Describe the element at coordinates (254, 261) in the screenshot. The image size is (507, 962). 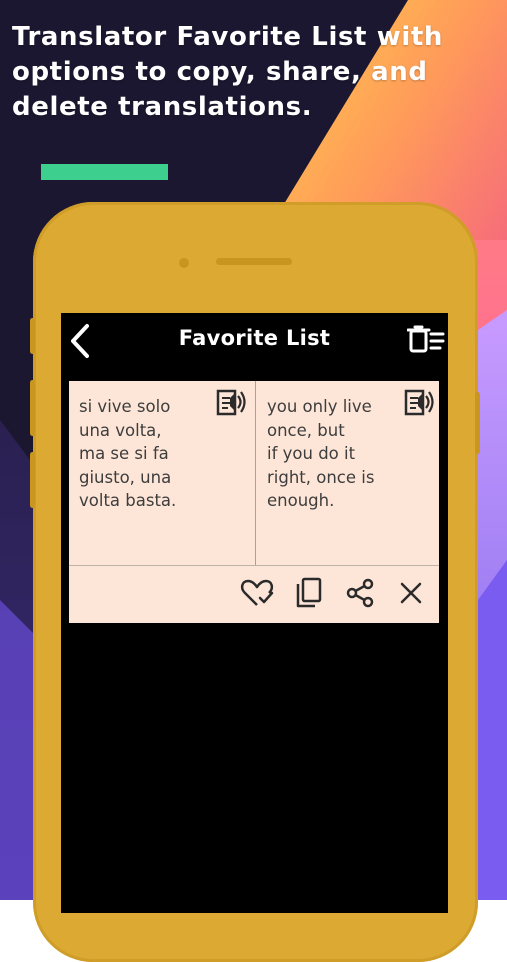
I see `earpiece-speaker` at that location.